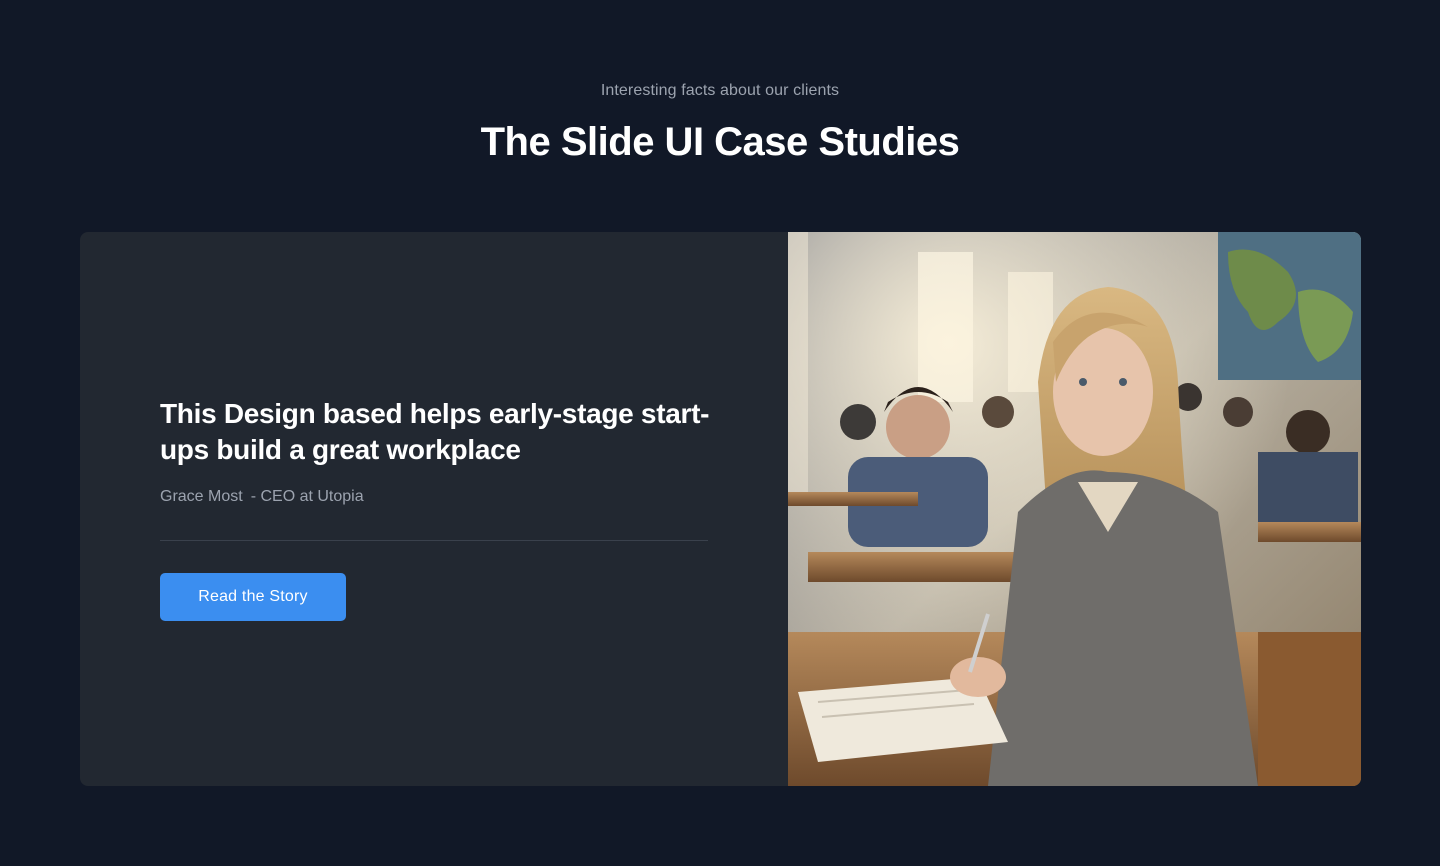  I want to click on section-title: The Slide UI Case Studies, so click(720, 142).